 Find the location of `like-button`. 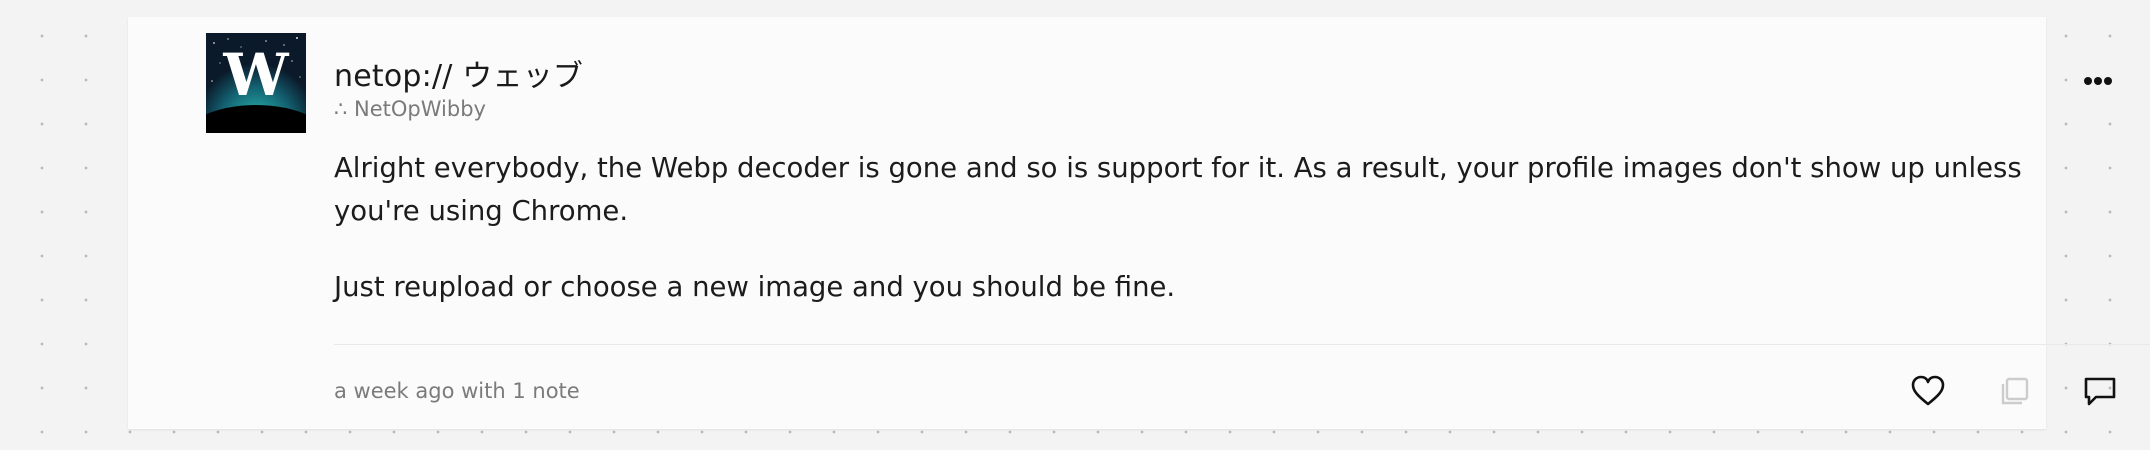

like-button is located at coordinates (1928, 391).